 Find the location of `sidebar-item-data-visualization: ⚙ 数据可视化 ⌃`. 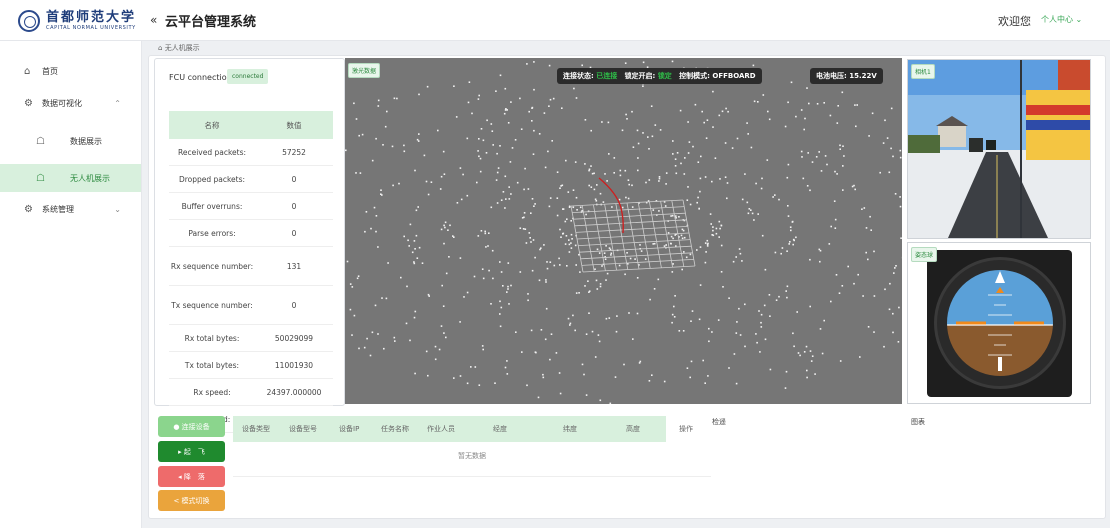

sidebar-item-data-visualization: ⚙ 数据可视化 ⌃ is located at coordinates (70, 103).